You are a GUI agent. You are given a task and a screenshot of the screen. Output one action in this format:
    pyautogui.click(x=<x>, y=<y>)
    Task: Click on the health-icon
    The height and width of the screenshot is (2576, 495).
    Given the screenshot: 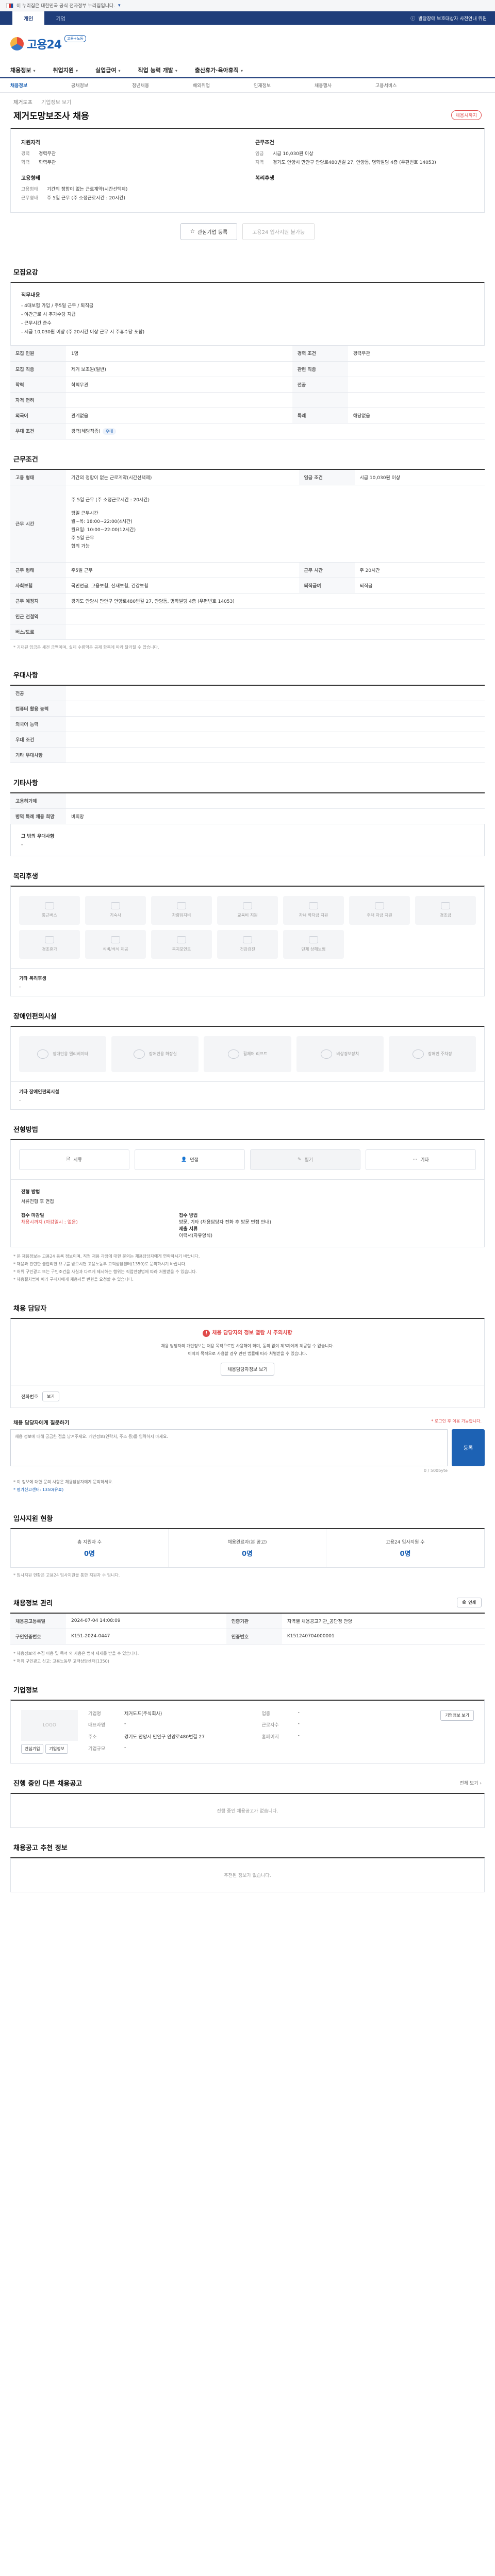 What is the action you would take?
    pyautogui.click(x=247, y=939)
    